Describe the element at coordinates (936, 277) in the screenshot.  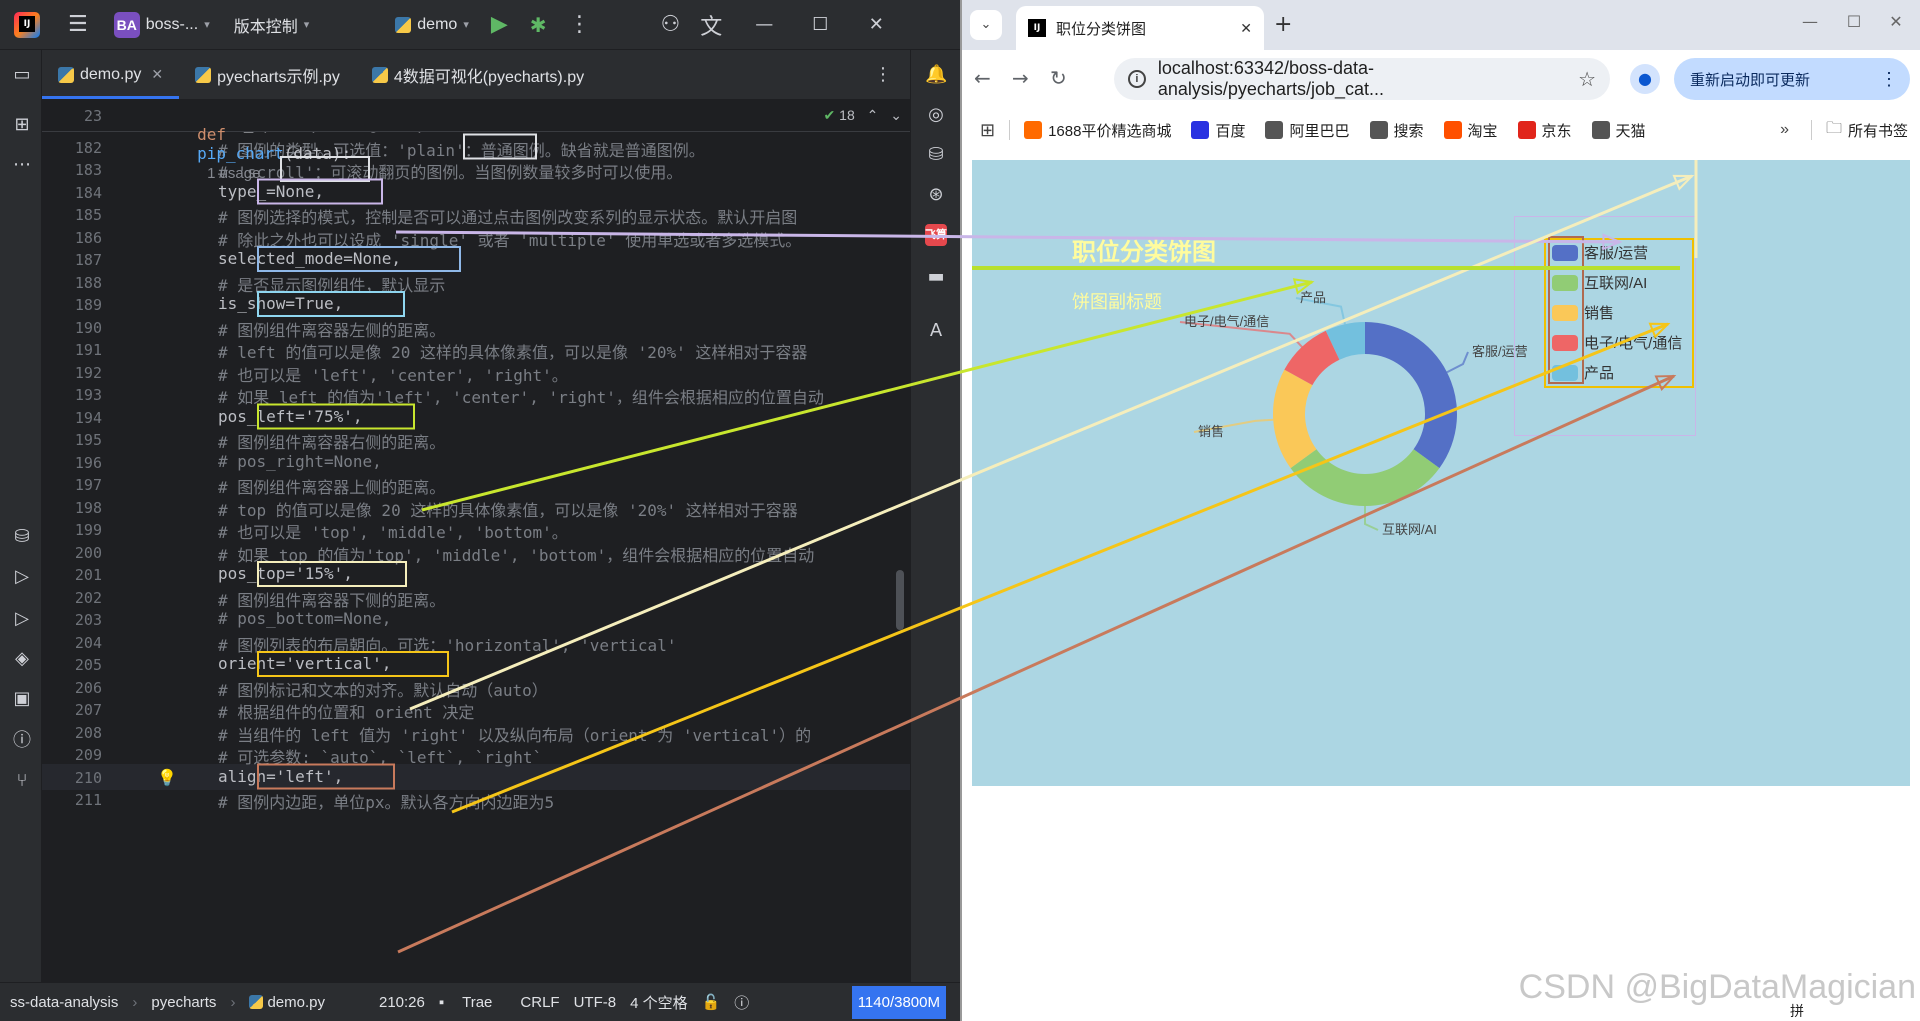
I see `file-icon: ▬` at that location.